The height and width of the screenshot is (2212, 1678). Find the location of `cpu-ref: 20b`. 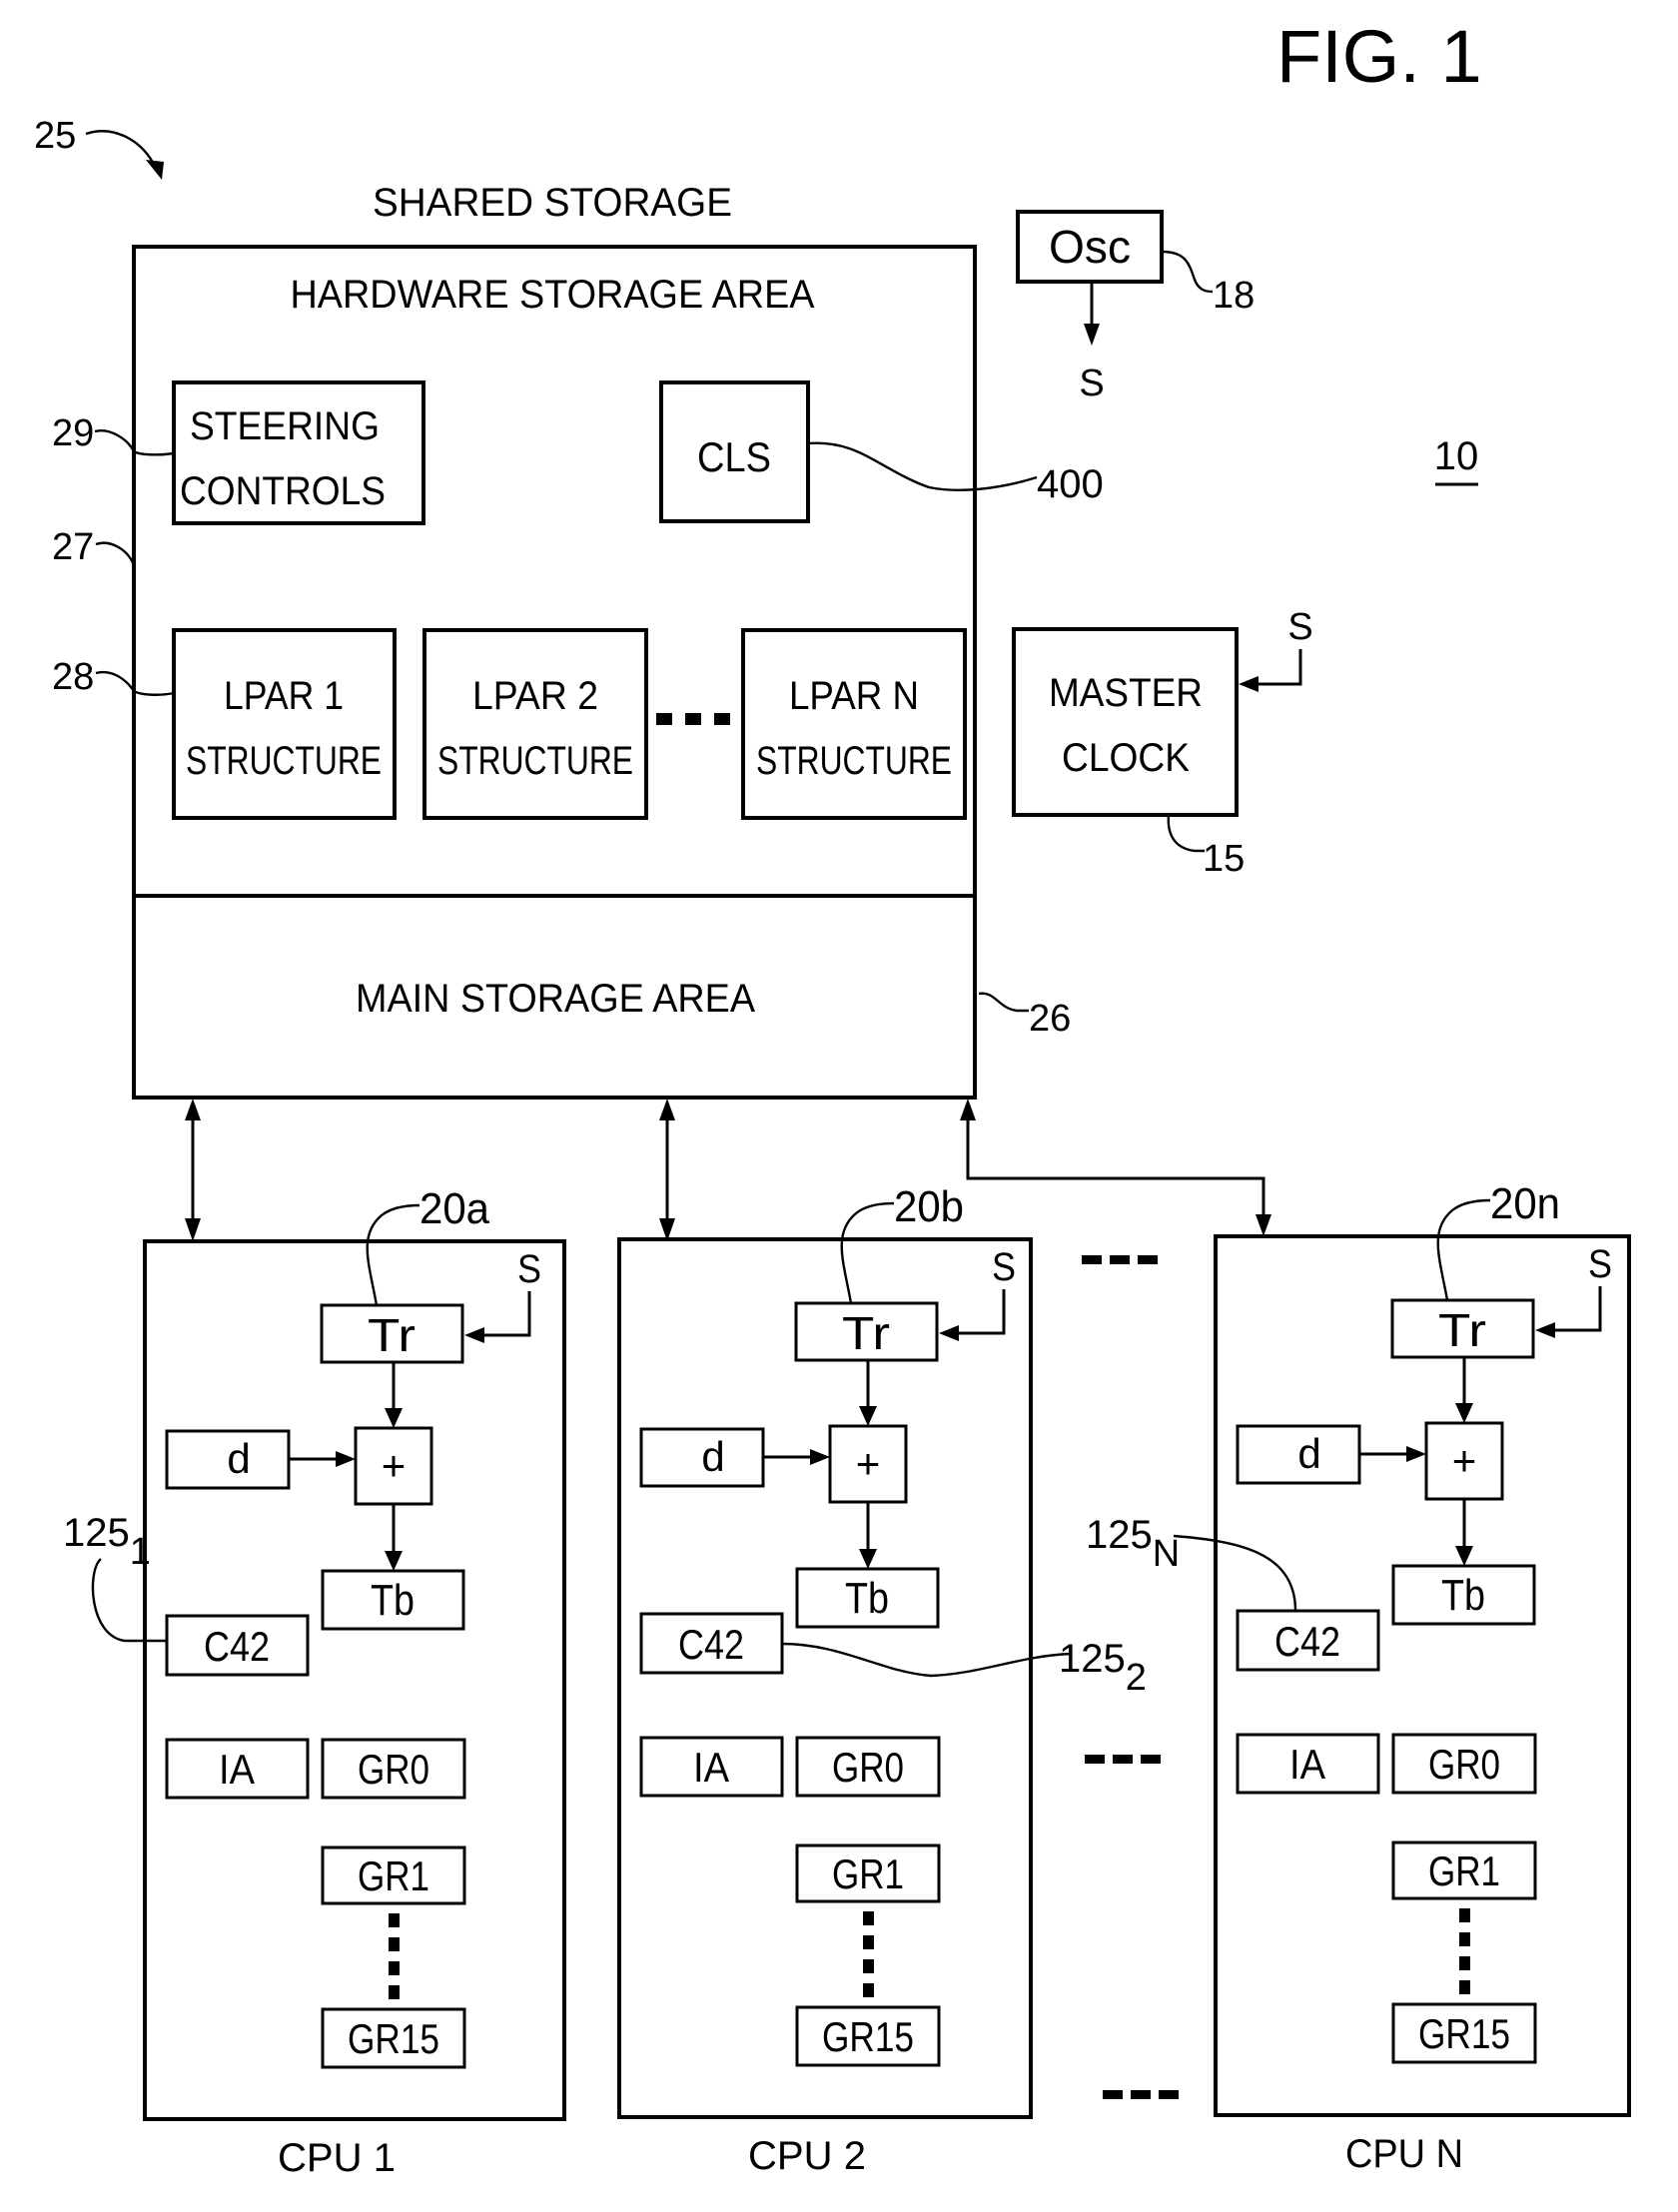

cpu-ref: 20b is located at coordinates (929, 1206).